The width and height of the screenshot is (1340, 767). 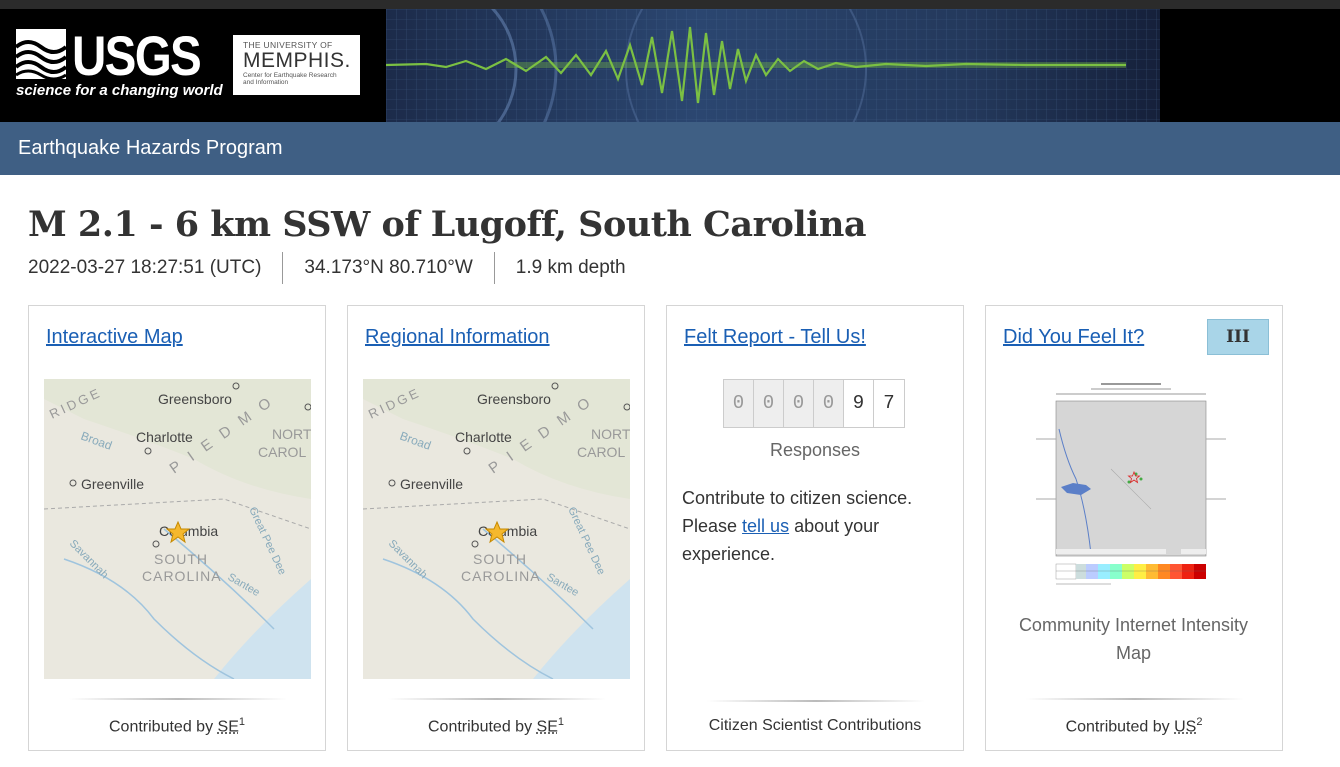 I want to click on usgs-logo: USGS science for a changing world, so click(x=119, y=66).